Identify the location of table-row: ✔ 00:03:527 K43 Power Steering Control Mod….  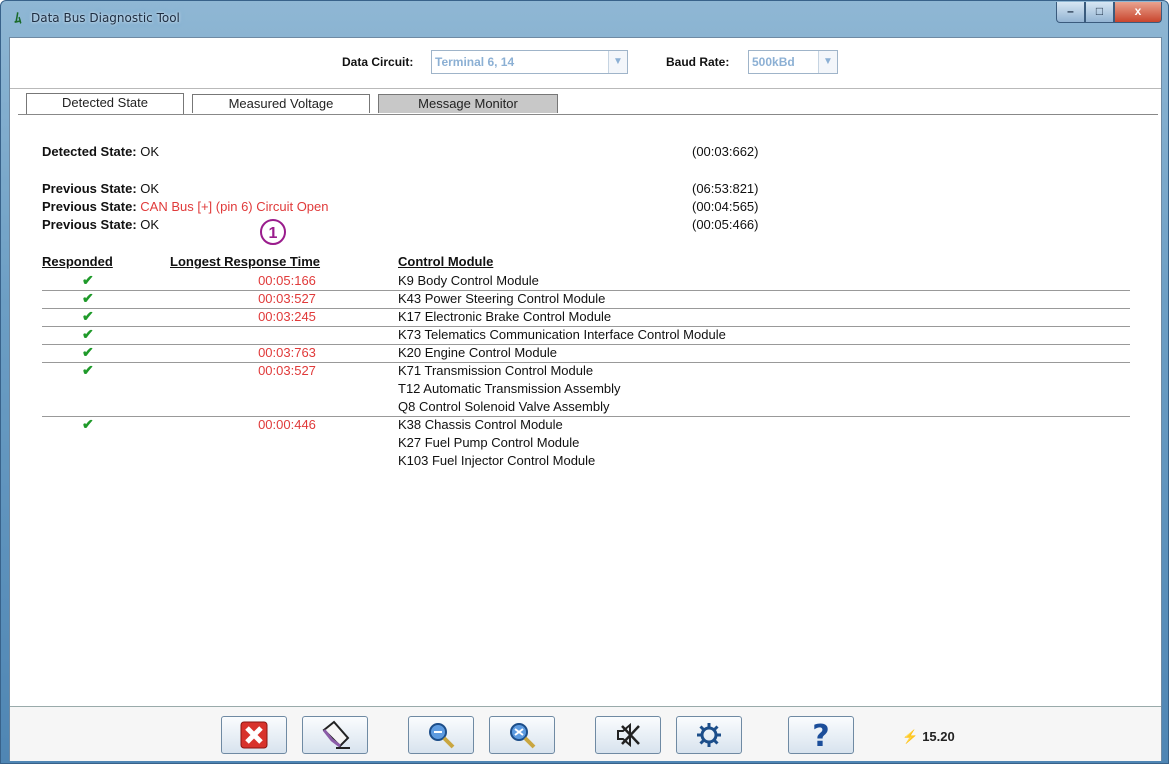
(586, 299).